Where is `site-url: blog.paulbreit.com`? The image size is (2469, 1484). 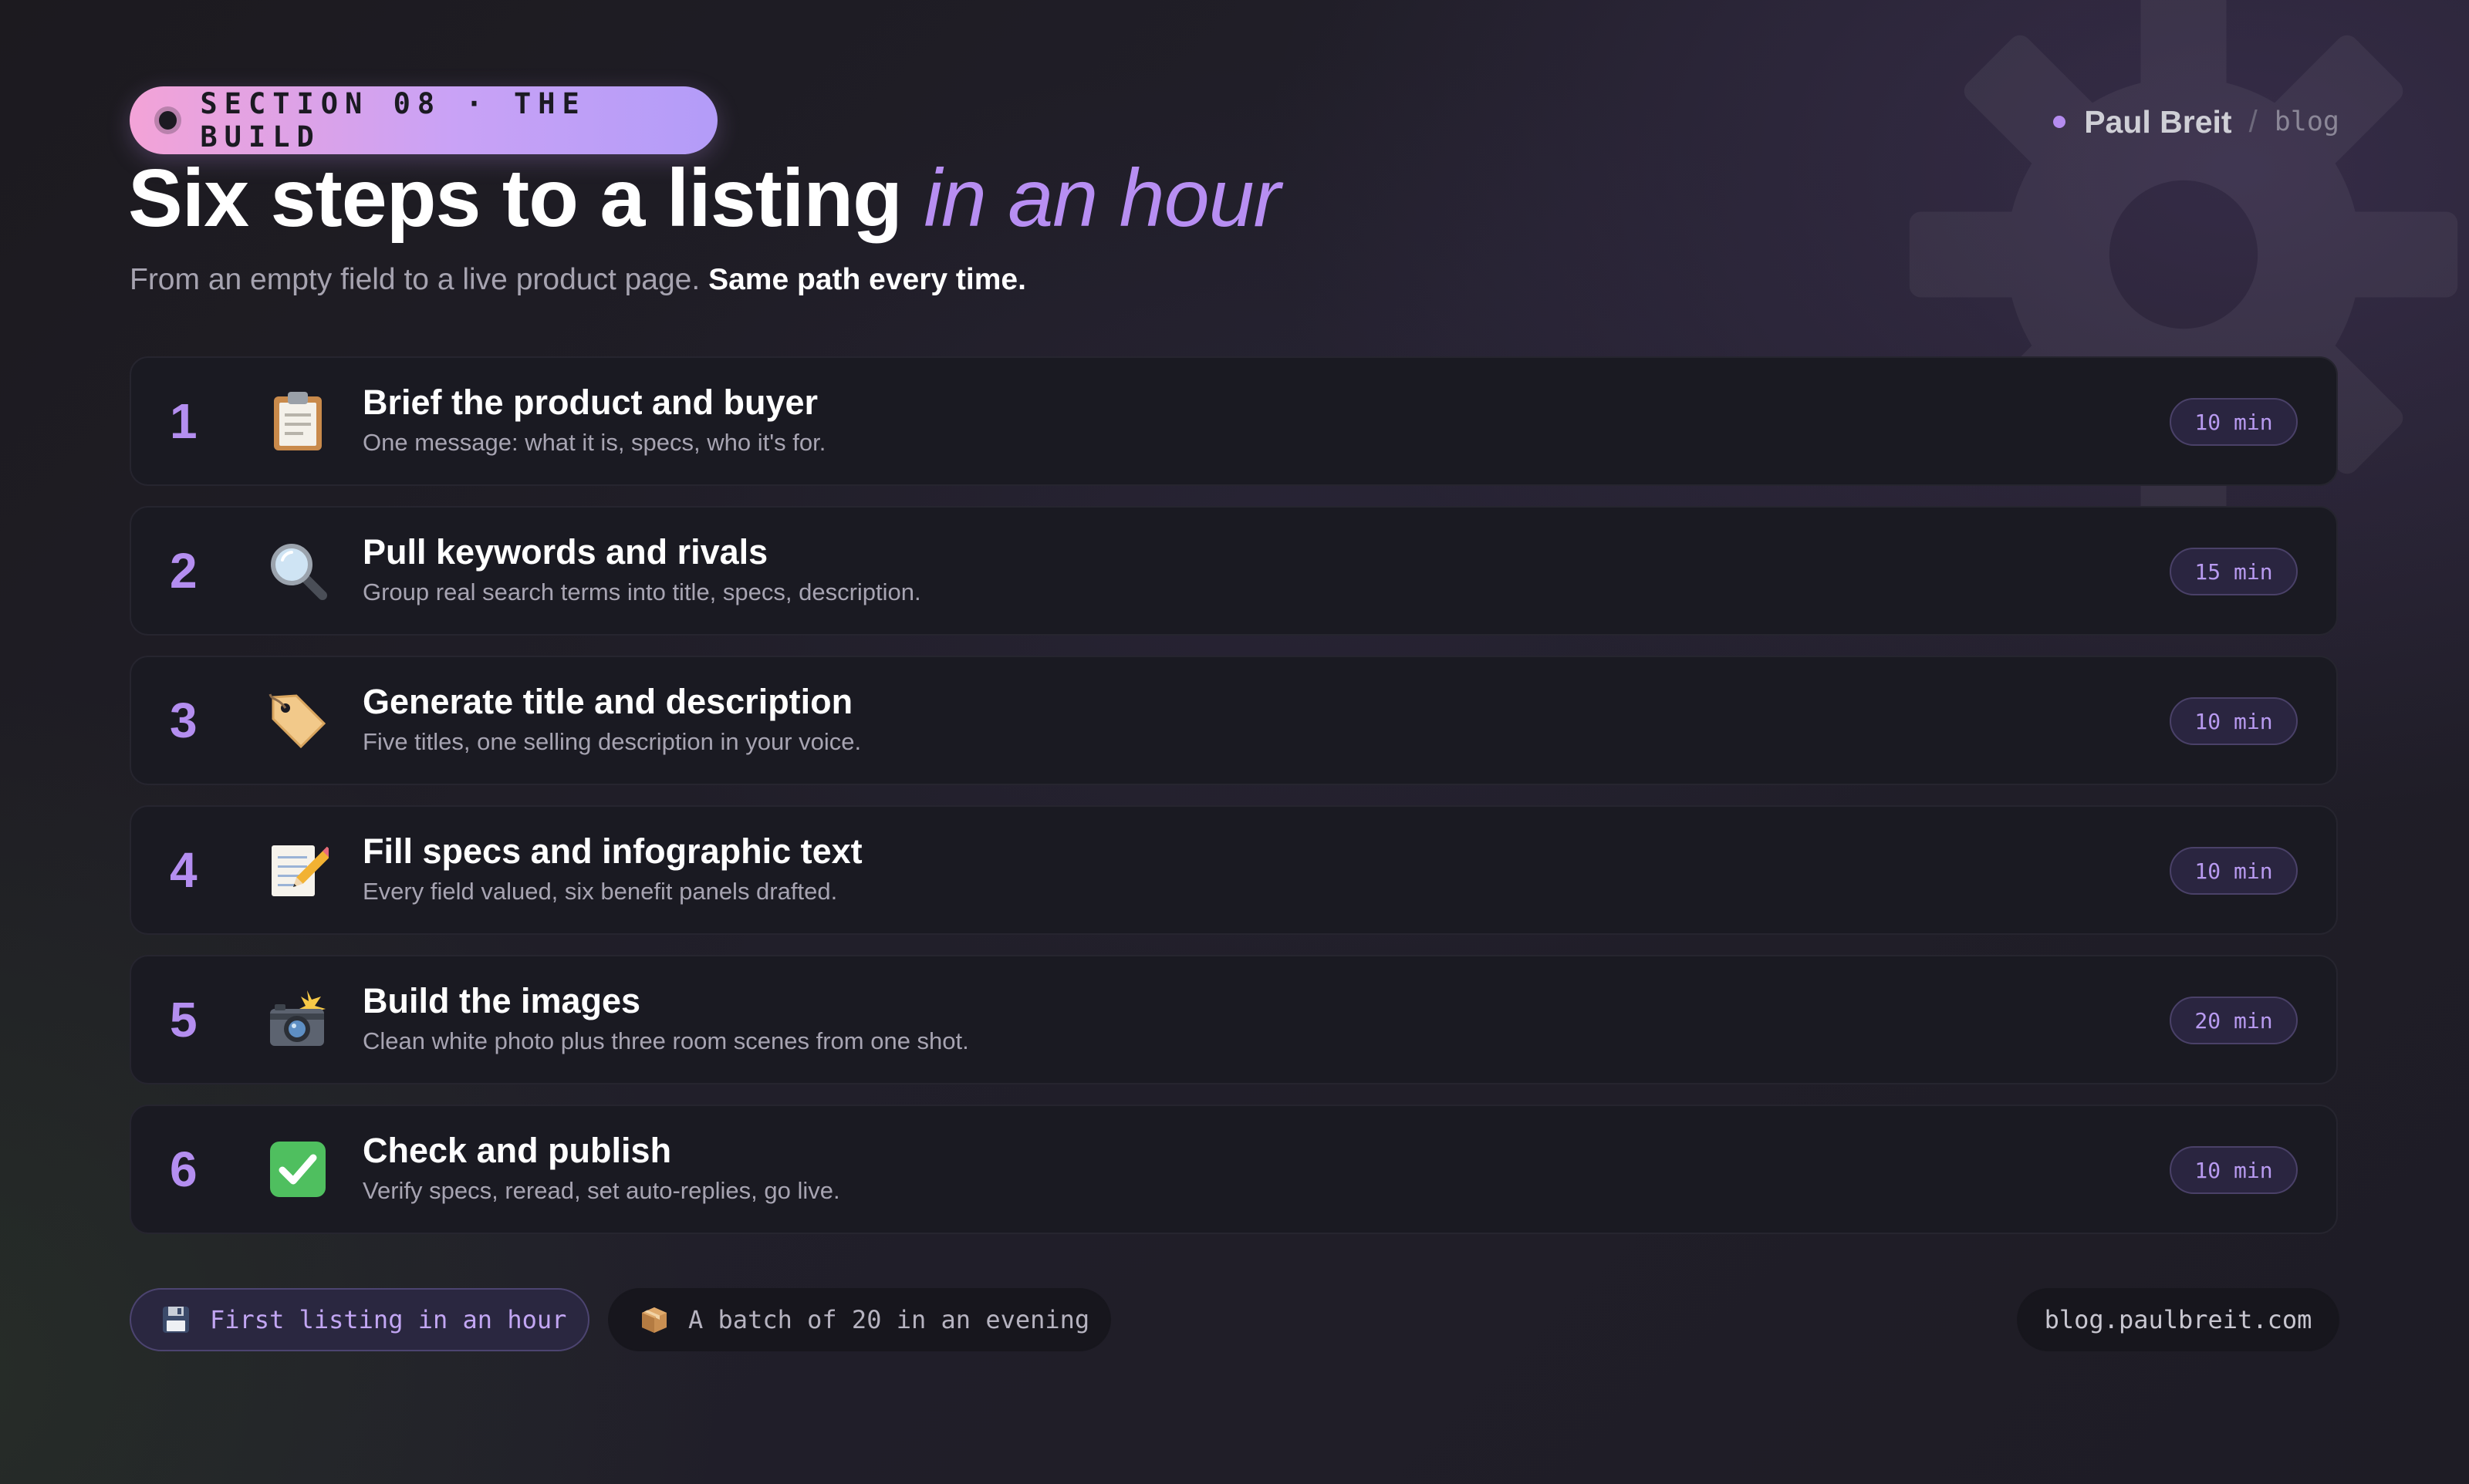 site-url: blog.paulbreit.com is located at coordinates (2178, 1319).